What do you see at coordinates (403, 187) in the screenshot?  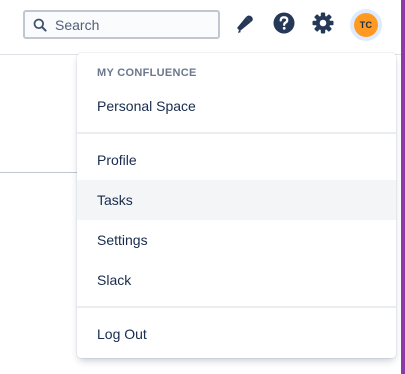 I see `right-edge-accent` at bounding box center [403, 187].